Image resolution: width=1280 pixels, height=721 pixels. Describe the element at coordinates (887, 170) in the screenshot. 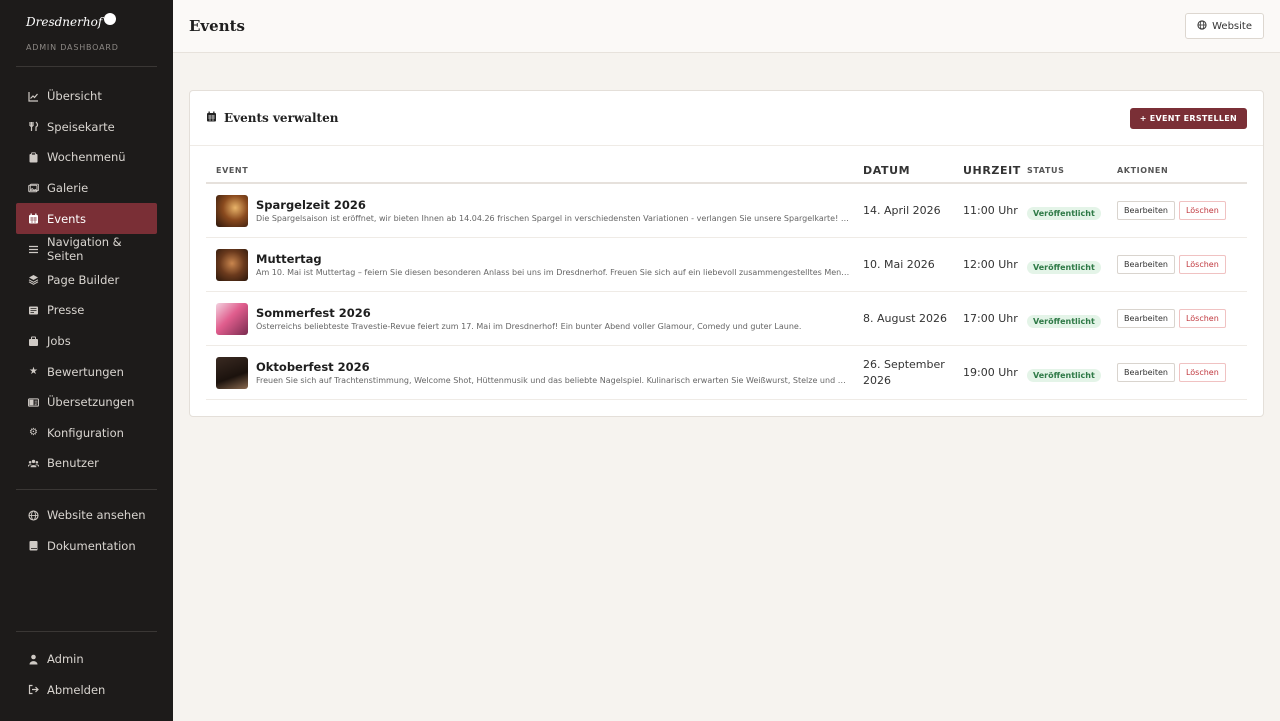

I see `column-header-date: DATUM` at that location.